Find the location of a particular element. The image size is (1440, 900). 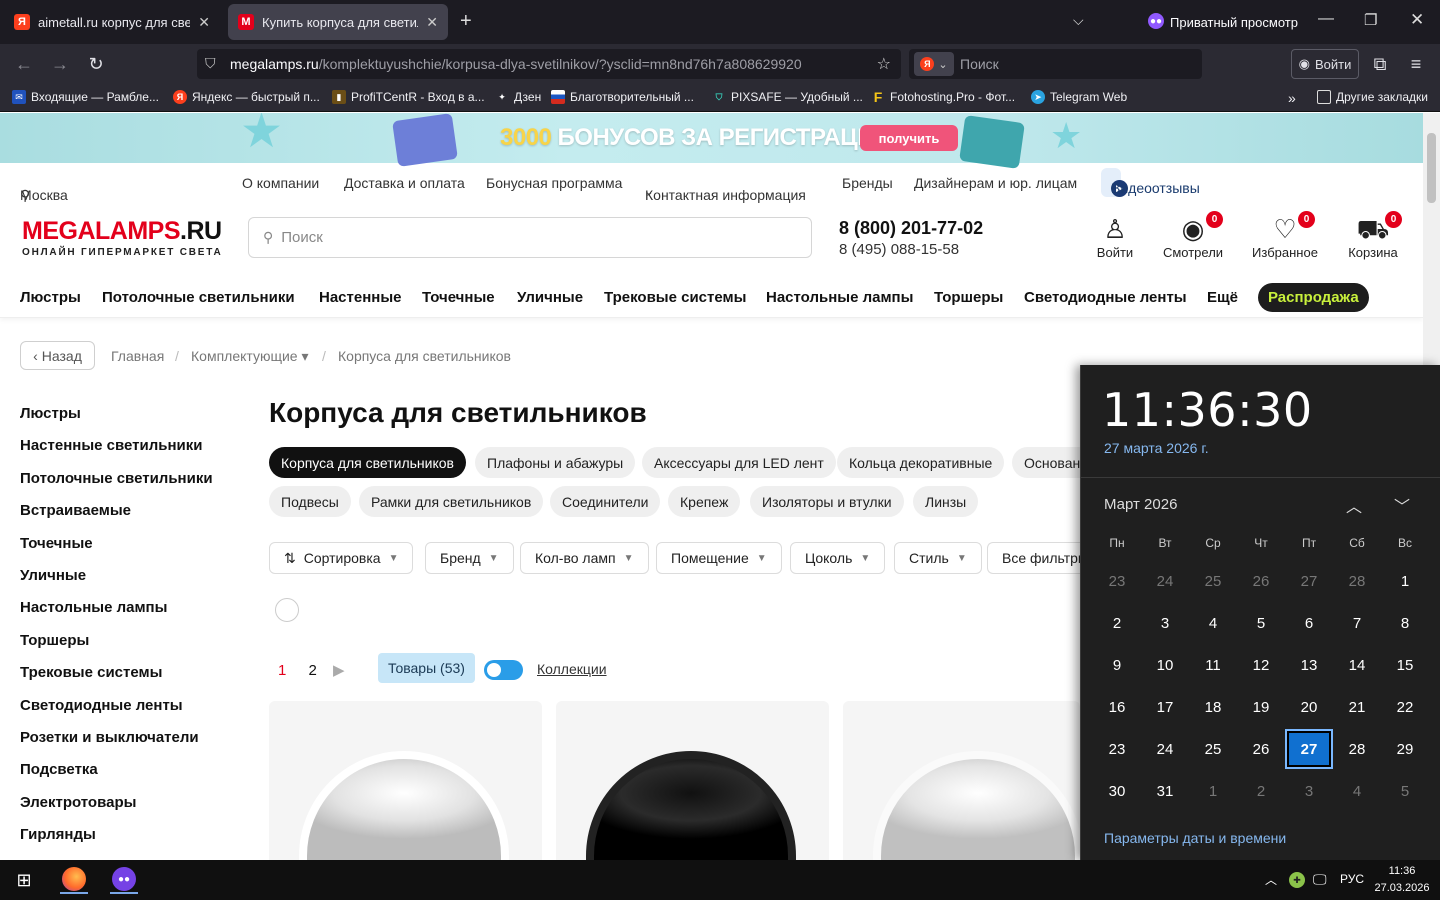

next-page-triangle-icon: ▶ is located at coordinates (339, 670).